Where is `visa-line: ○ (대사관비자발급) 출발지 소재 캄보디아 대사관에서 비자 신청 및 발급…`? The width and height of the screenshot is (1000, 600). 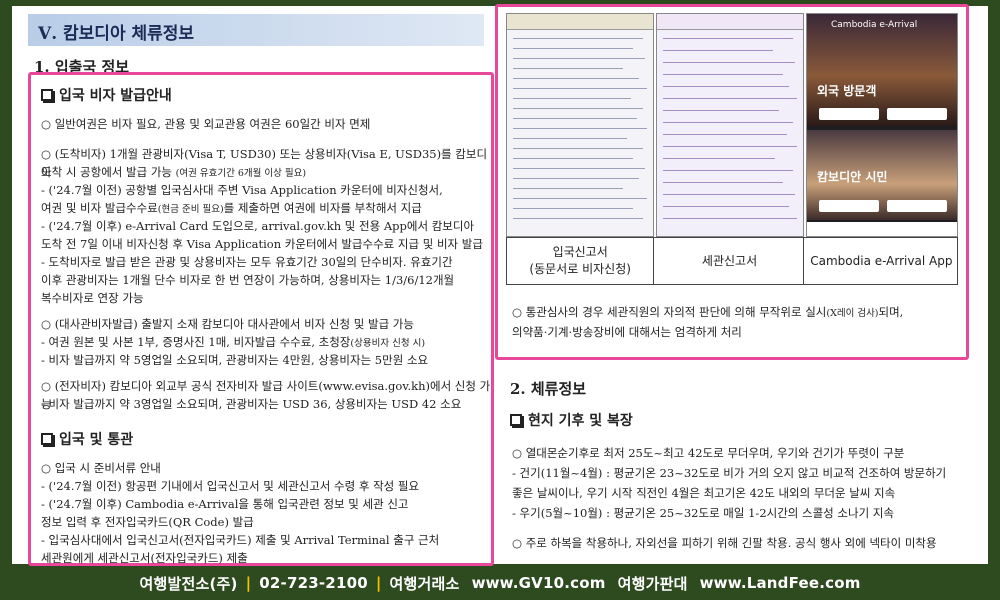
visa-line: ○ (대사관비자발급) 출발지 소재 캄보디아 대사관에서 비자 신청 및 발급… is located at coordinates (227, 324).